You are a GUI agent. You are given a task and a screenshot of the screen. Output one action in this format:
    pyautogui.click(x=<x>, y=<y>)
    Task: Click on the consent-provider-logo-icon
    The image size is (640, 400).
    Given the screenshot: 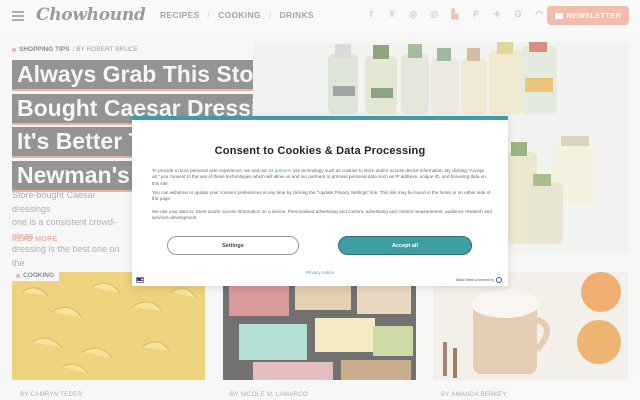 What is the action you would take?
    pyautogui.click(x=499, y=280)
    